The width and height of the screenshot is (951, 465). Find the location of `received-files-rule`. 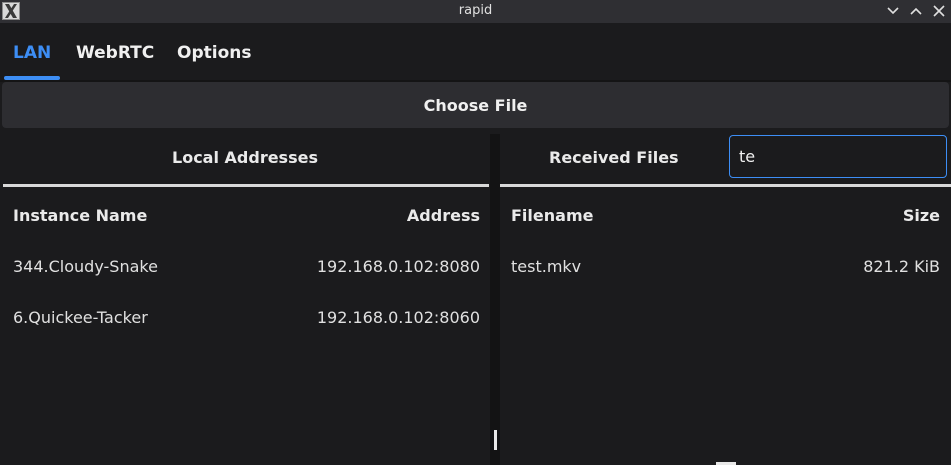

received-files-rule is located at coordinates (725, 185).